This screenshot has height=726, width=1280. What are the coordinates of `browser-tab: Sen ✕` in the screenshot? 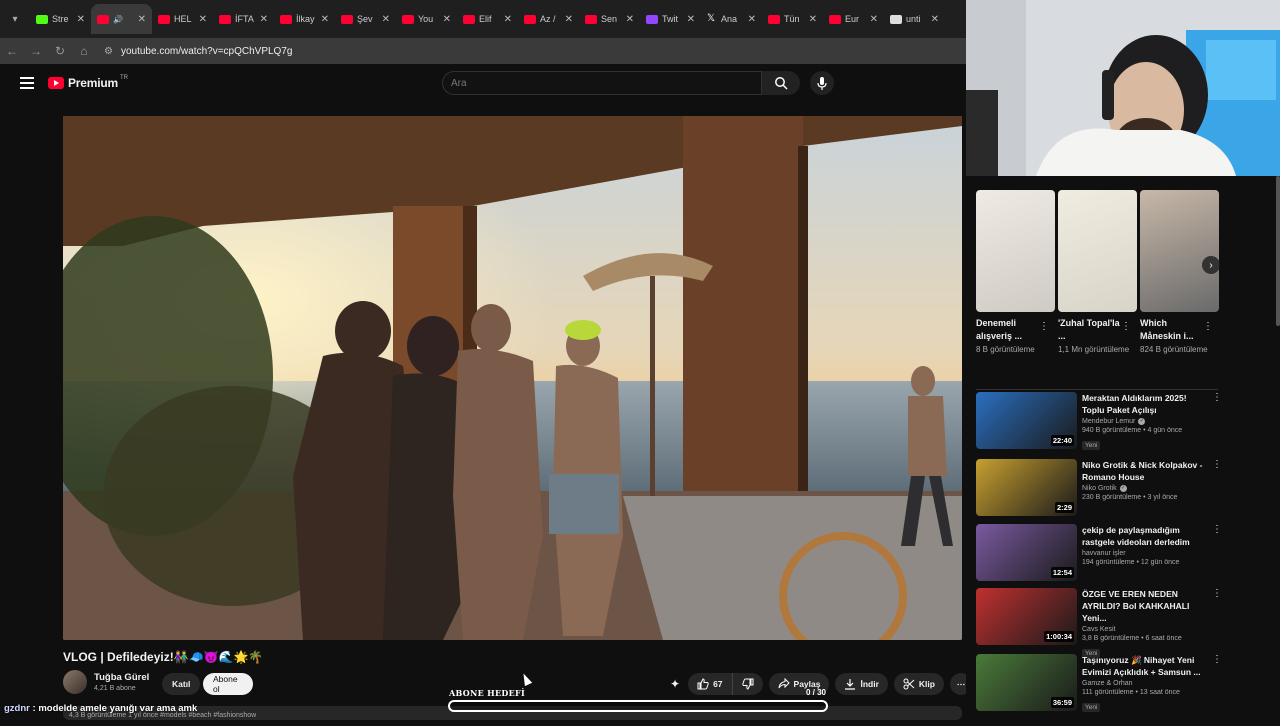 It's located at (609, 19).